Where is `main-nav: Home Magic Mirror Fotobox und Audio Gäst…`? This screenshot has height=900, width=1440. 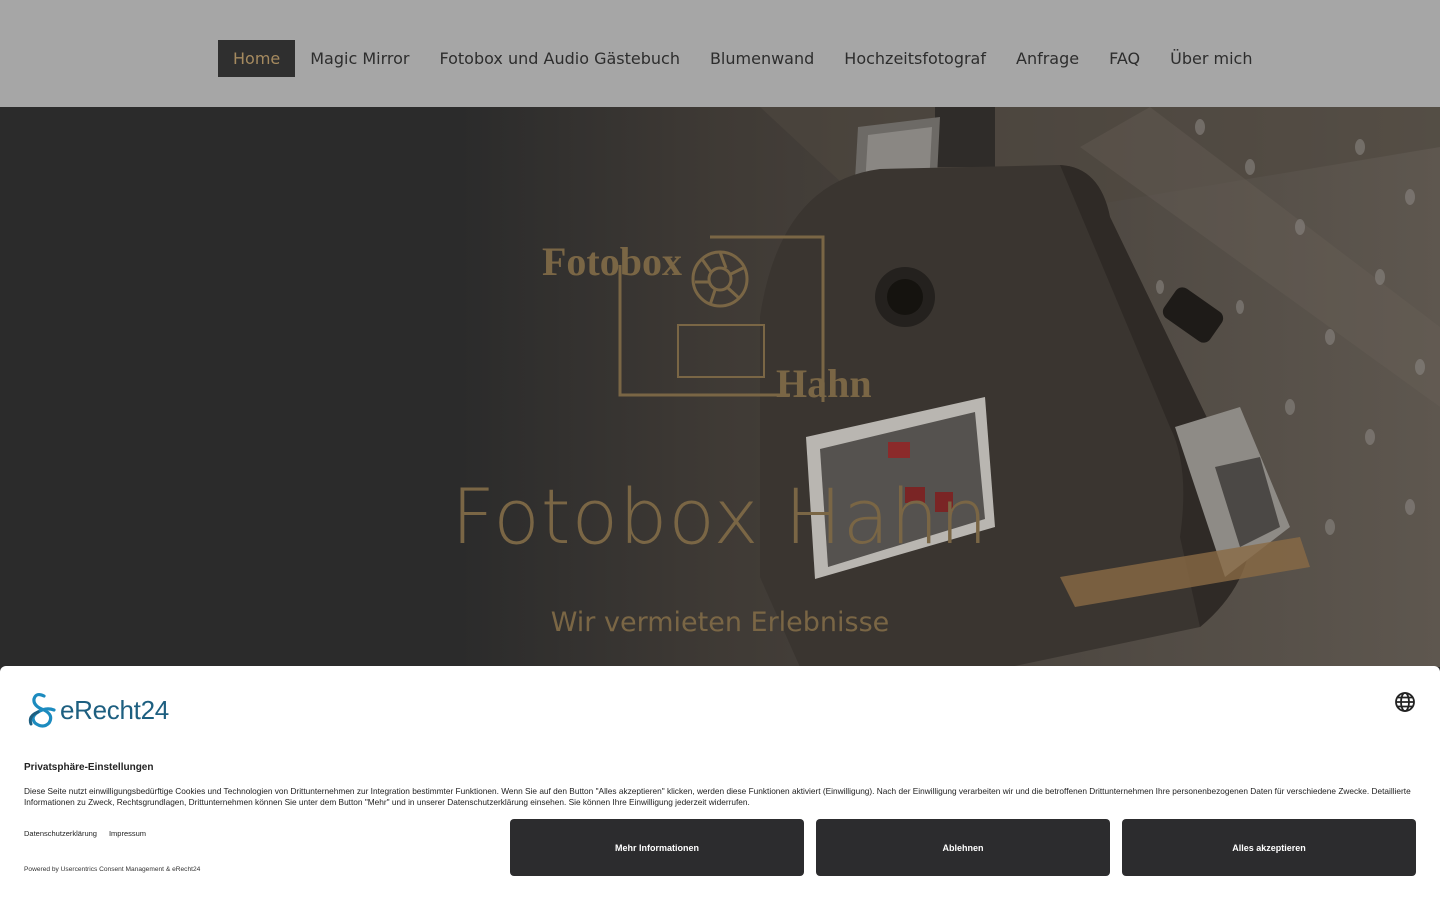
main-nav: Home Magic Mirror Fotobox und Audio Gäst… is located at coordinates (742, 58).